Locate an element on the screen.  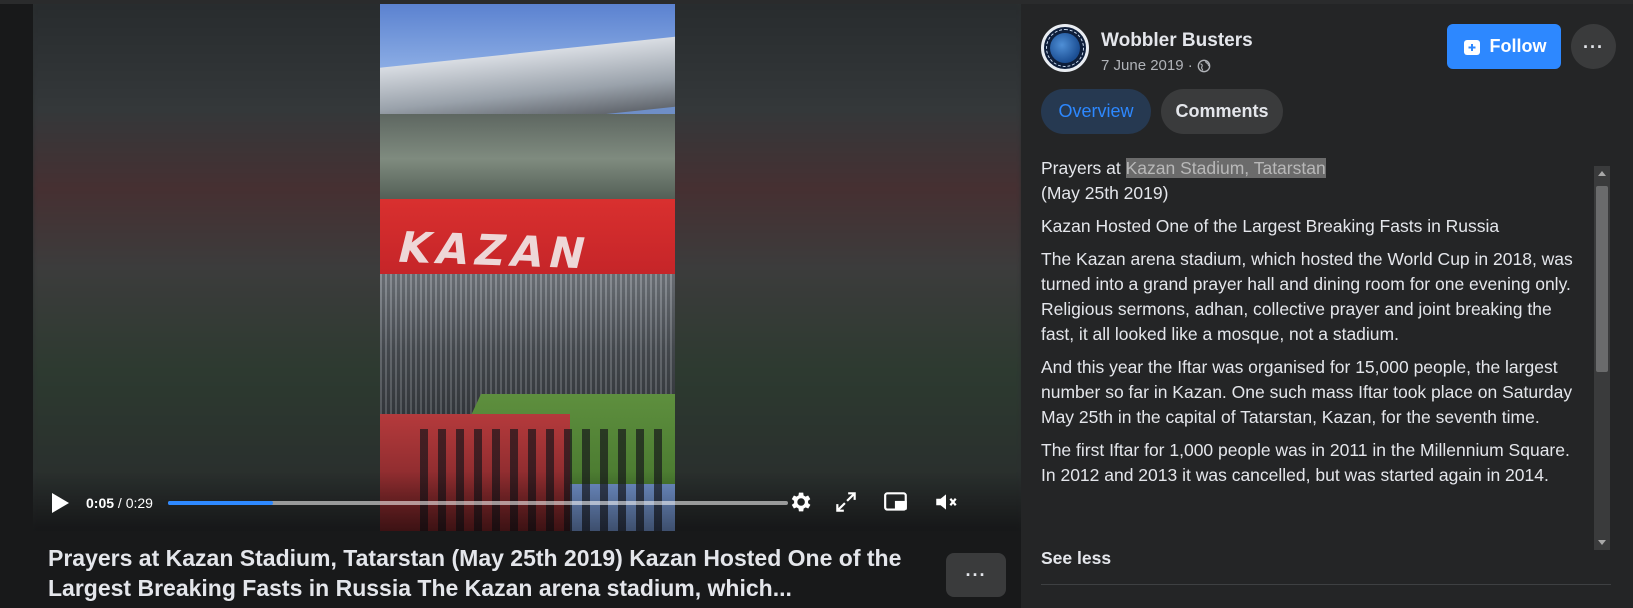
play-icon is located at coordinates (60, 503).